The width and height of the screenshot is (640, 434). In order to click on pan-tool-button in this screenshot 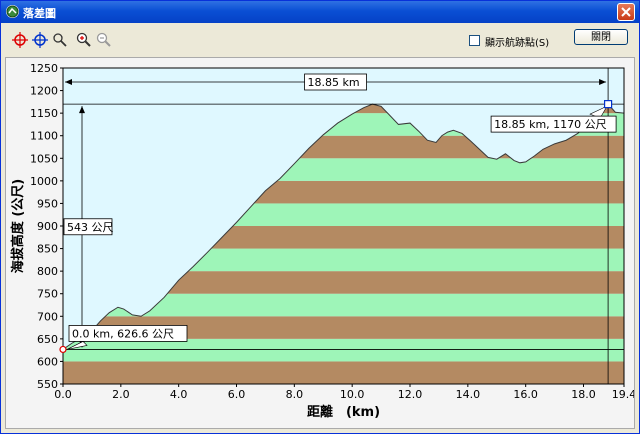, I will do `click(60, 40)`.